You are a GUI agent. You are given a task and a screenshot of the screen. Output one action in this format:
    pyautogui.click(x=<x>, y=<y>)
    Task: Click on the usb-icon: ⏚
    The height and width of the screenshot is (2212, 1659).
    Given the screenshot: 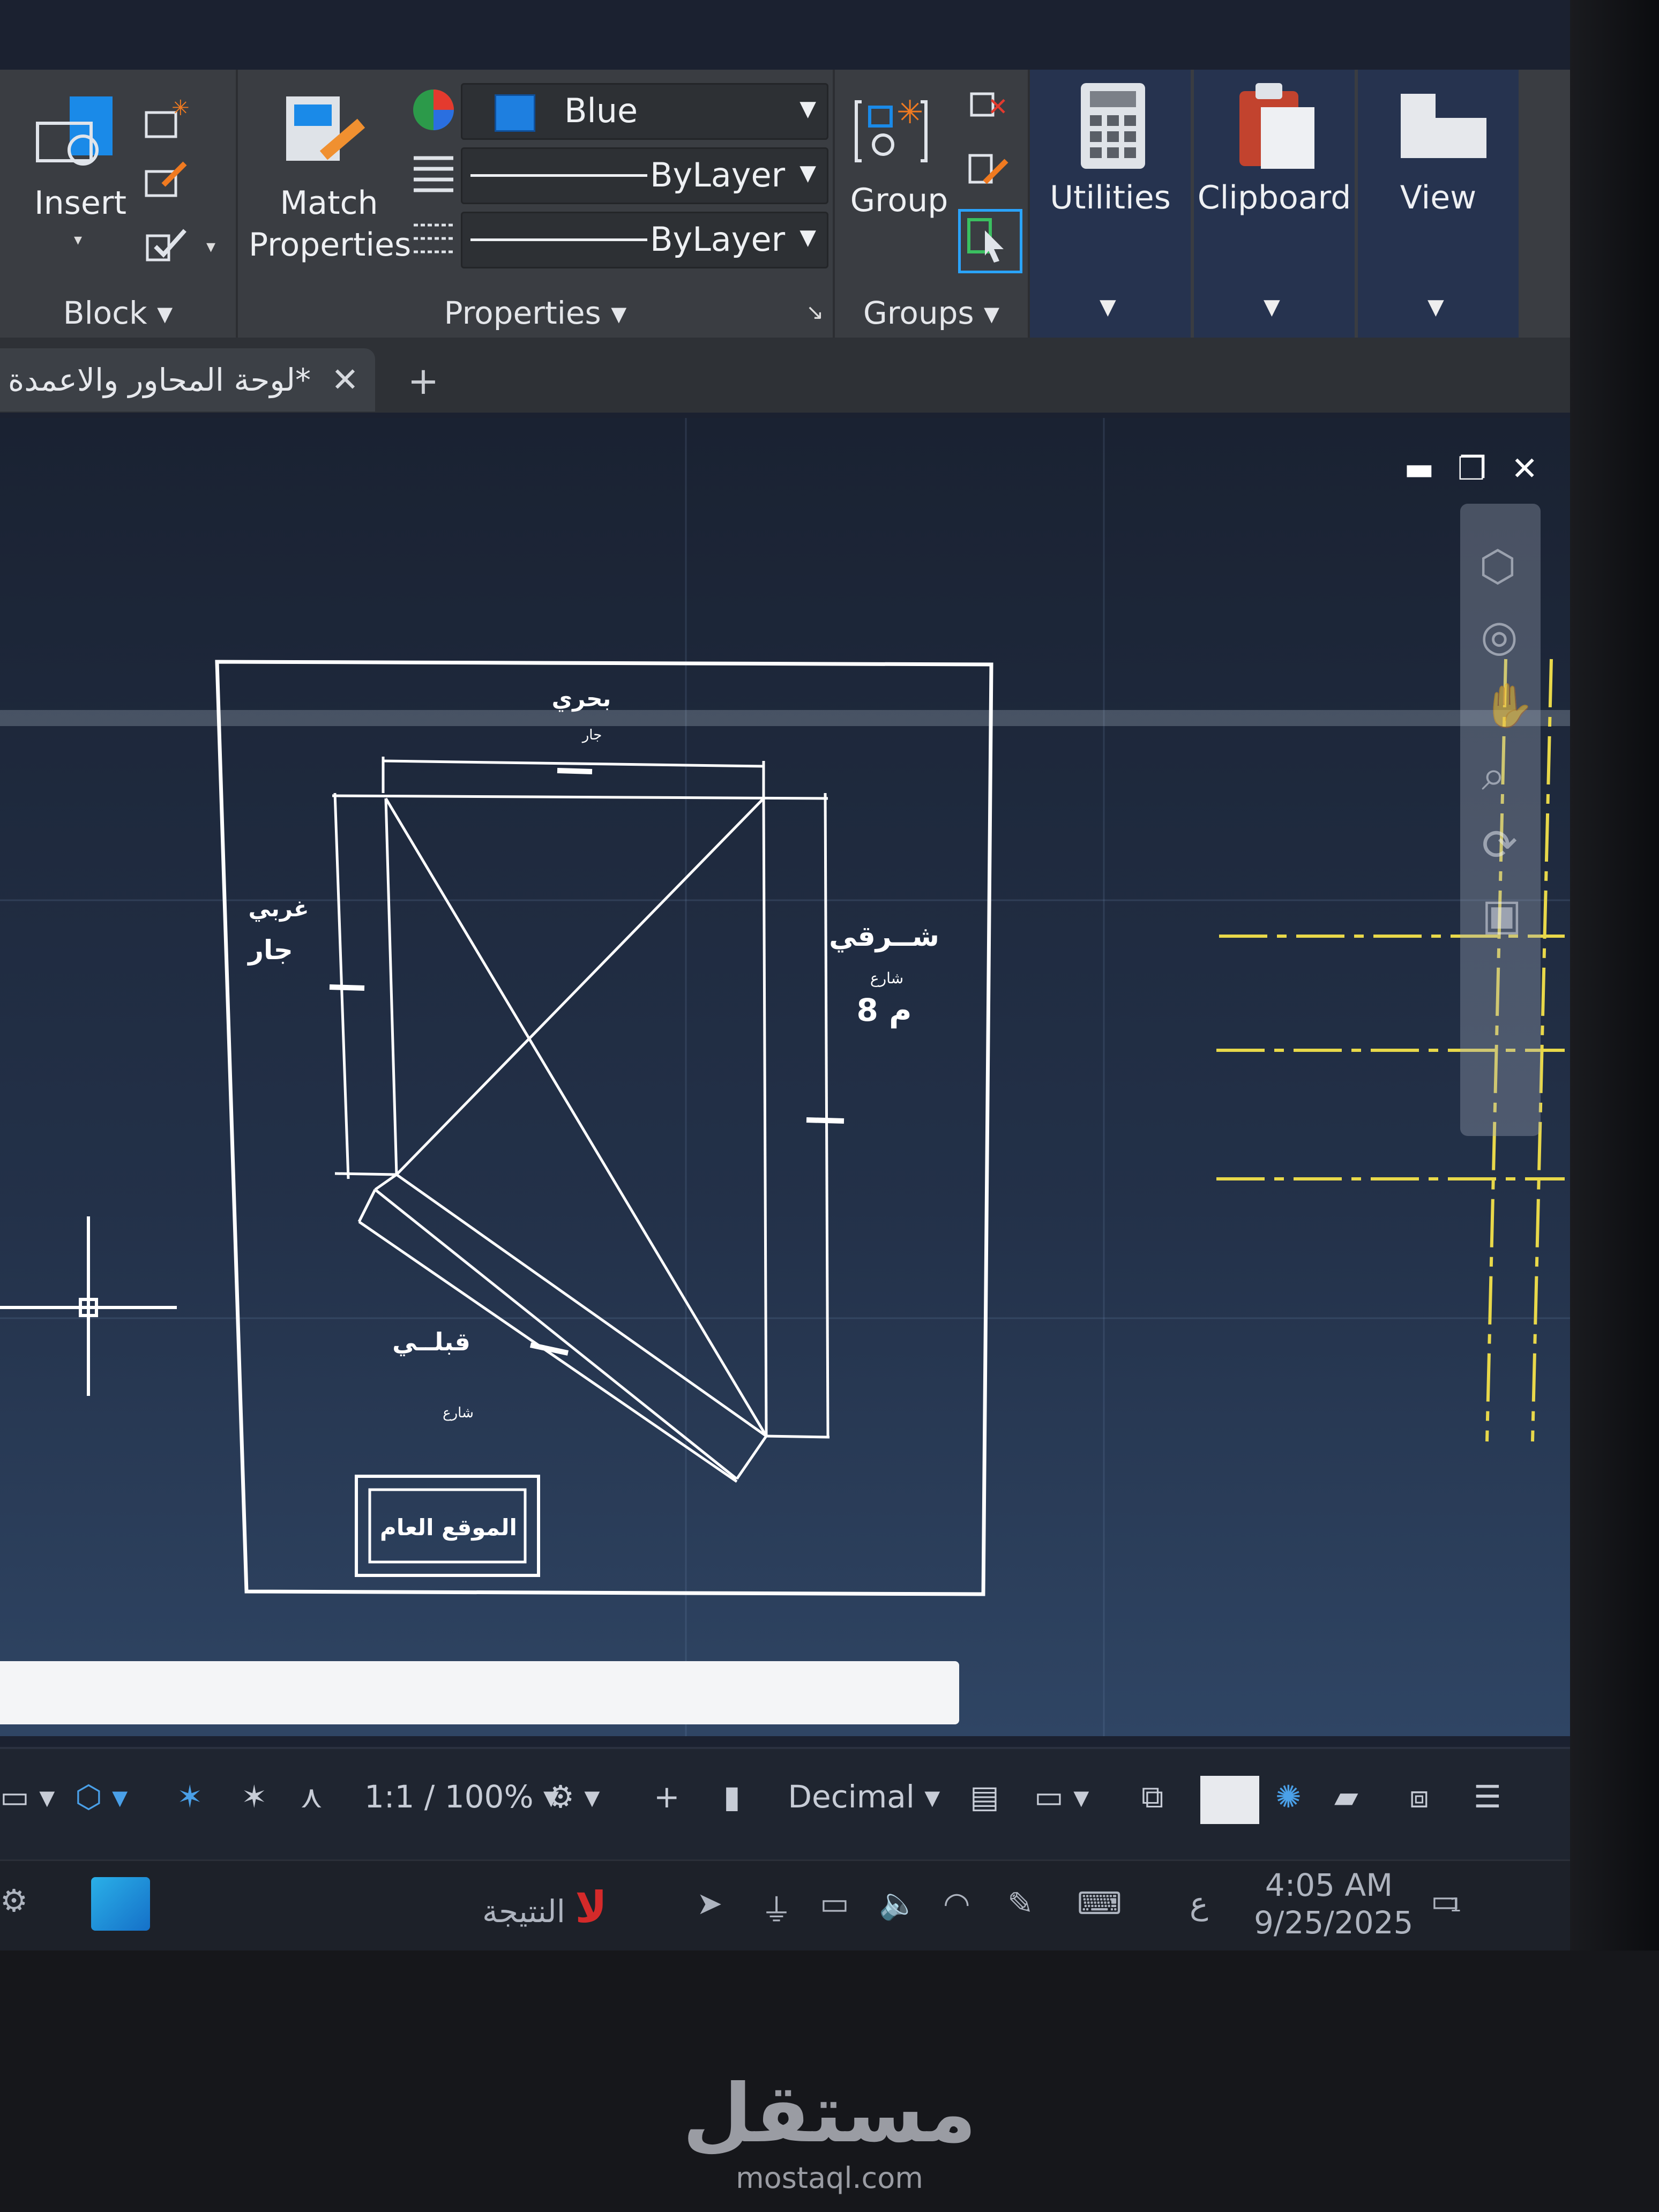 What is the action you would take?
    pyautogui.click(x=776, y=1907)
    